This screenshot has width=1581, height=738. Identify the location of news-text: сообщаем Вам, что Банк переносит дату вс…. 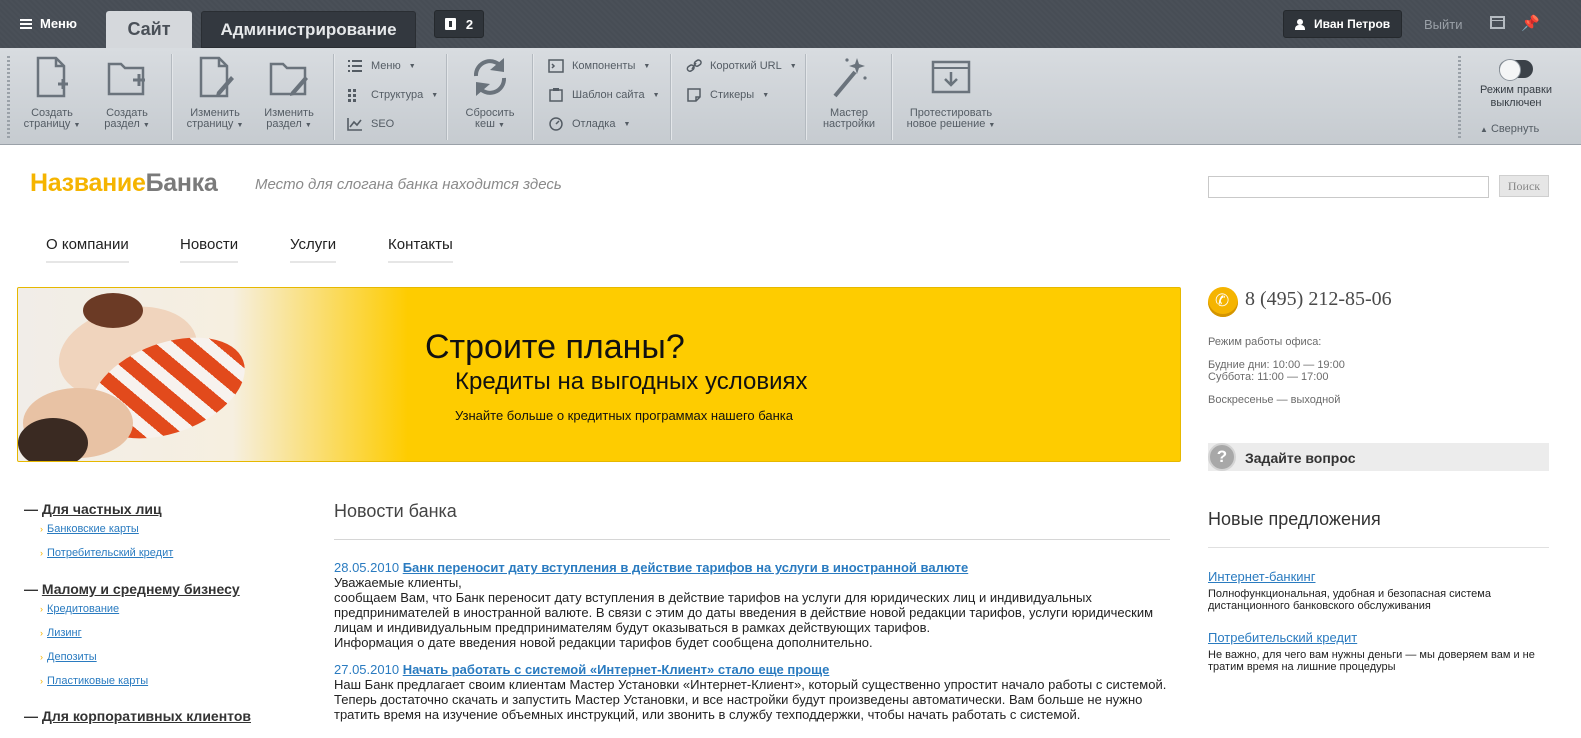
(744, 612).